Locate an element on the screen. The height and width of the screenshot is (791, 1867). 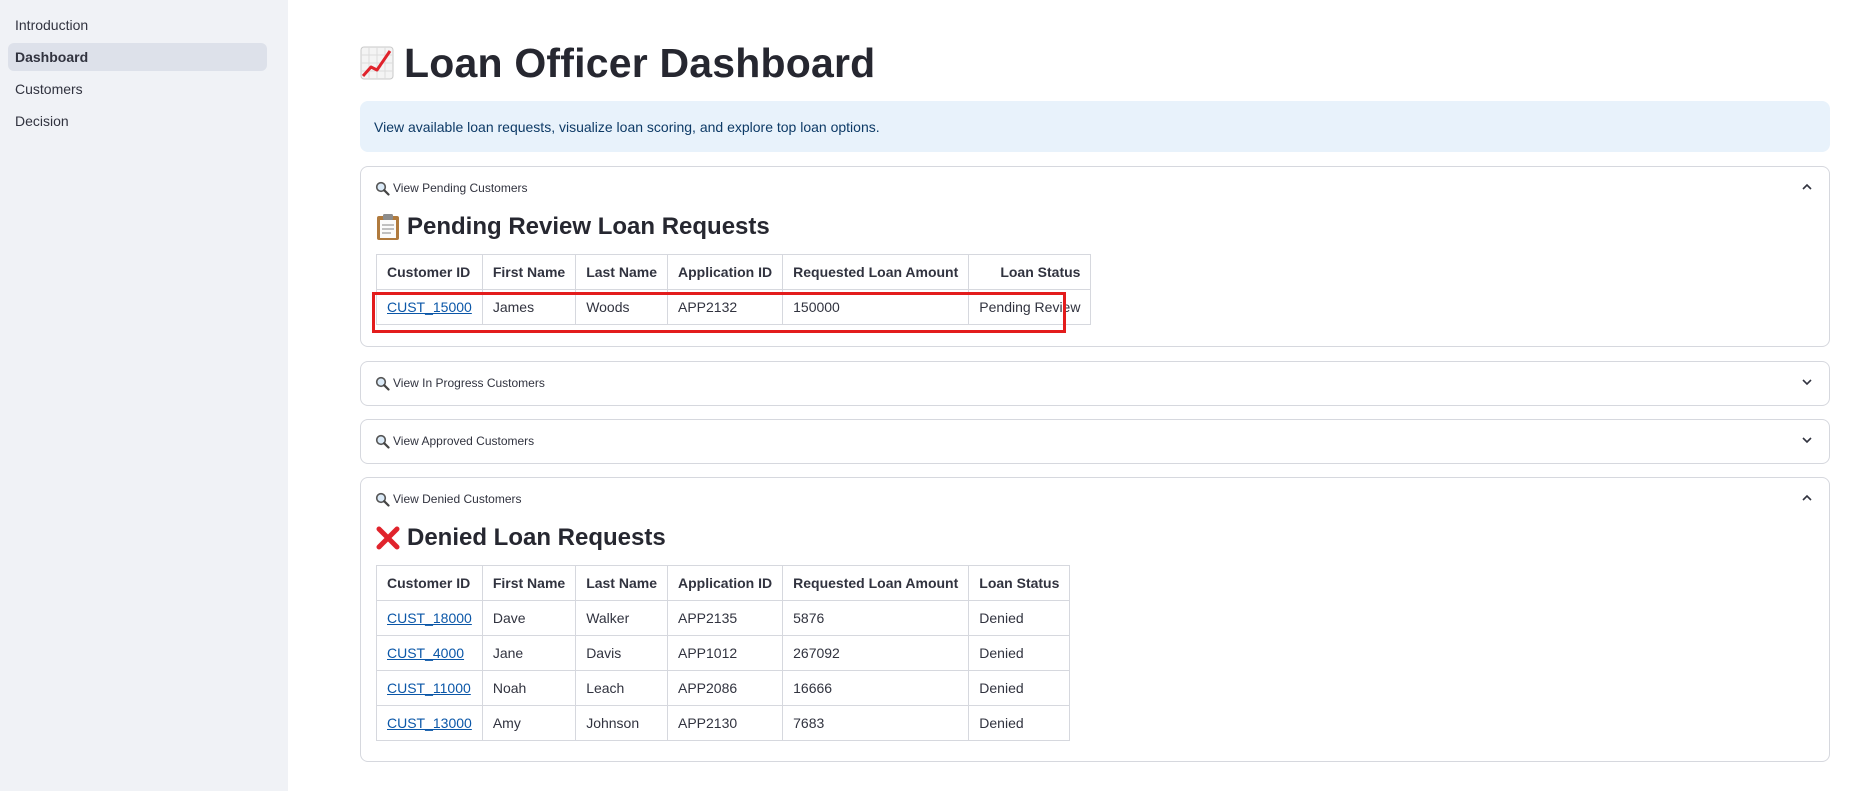
table-cell: CUST_15000 is located at coordinates (429, 307).